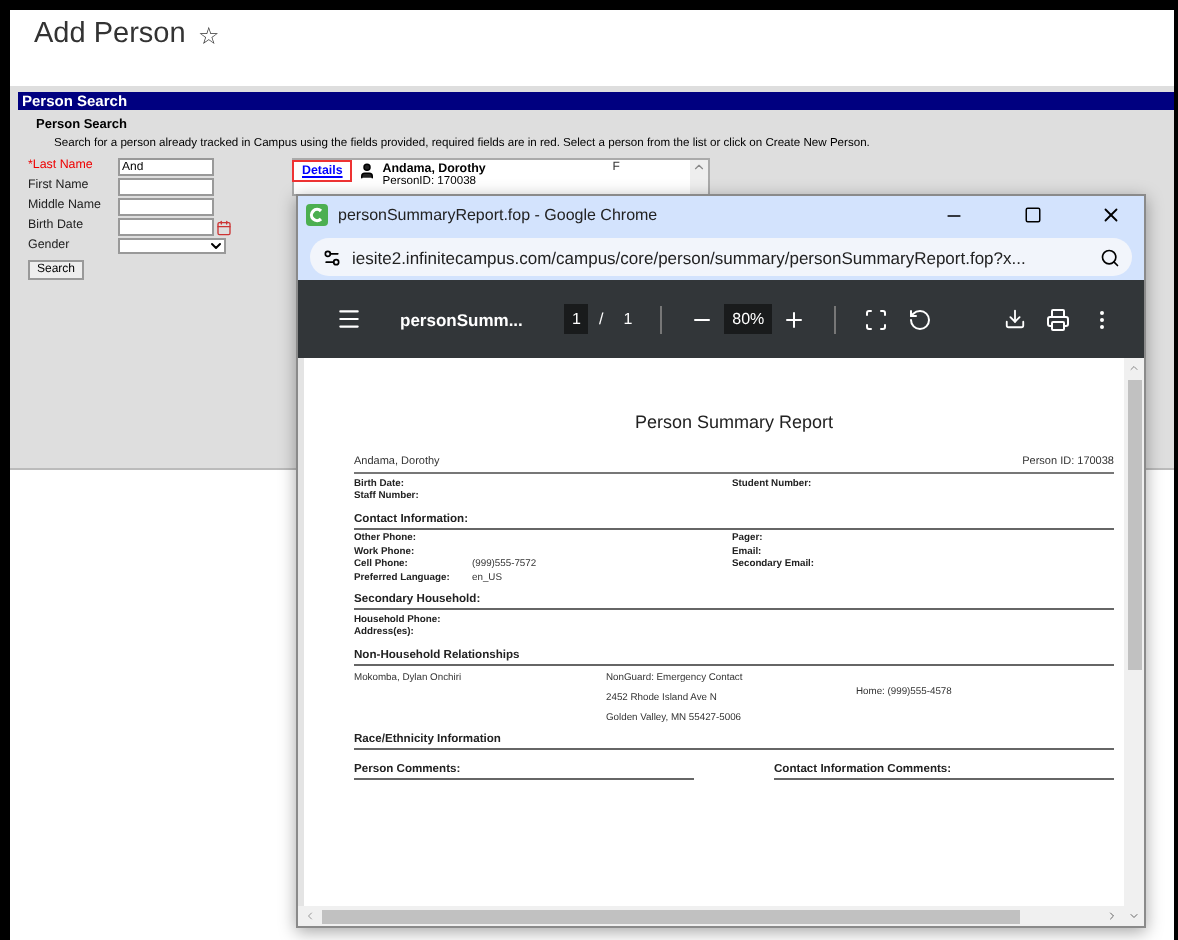  Describe the element at coordinates (110, 34) in the screenshot. I see `page-title: Add Person` at that location.